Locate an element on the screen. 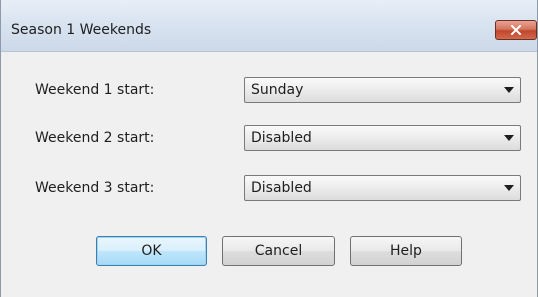 The width and height of the screenshot is (538, 297). window-title: Season 1 Weekends is located at coordinates (81, 30).